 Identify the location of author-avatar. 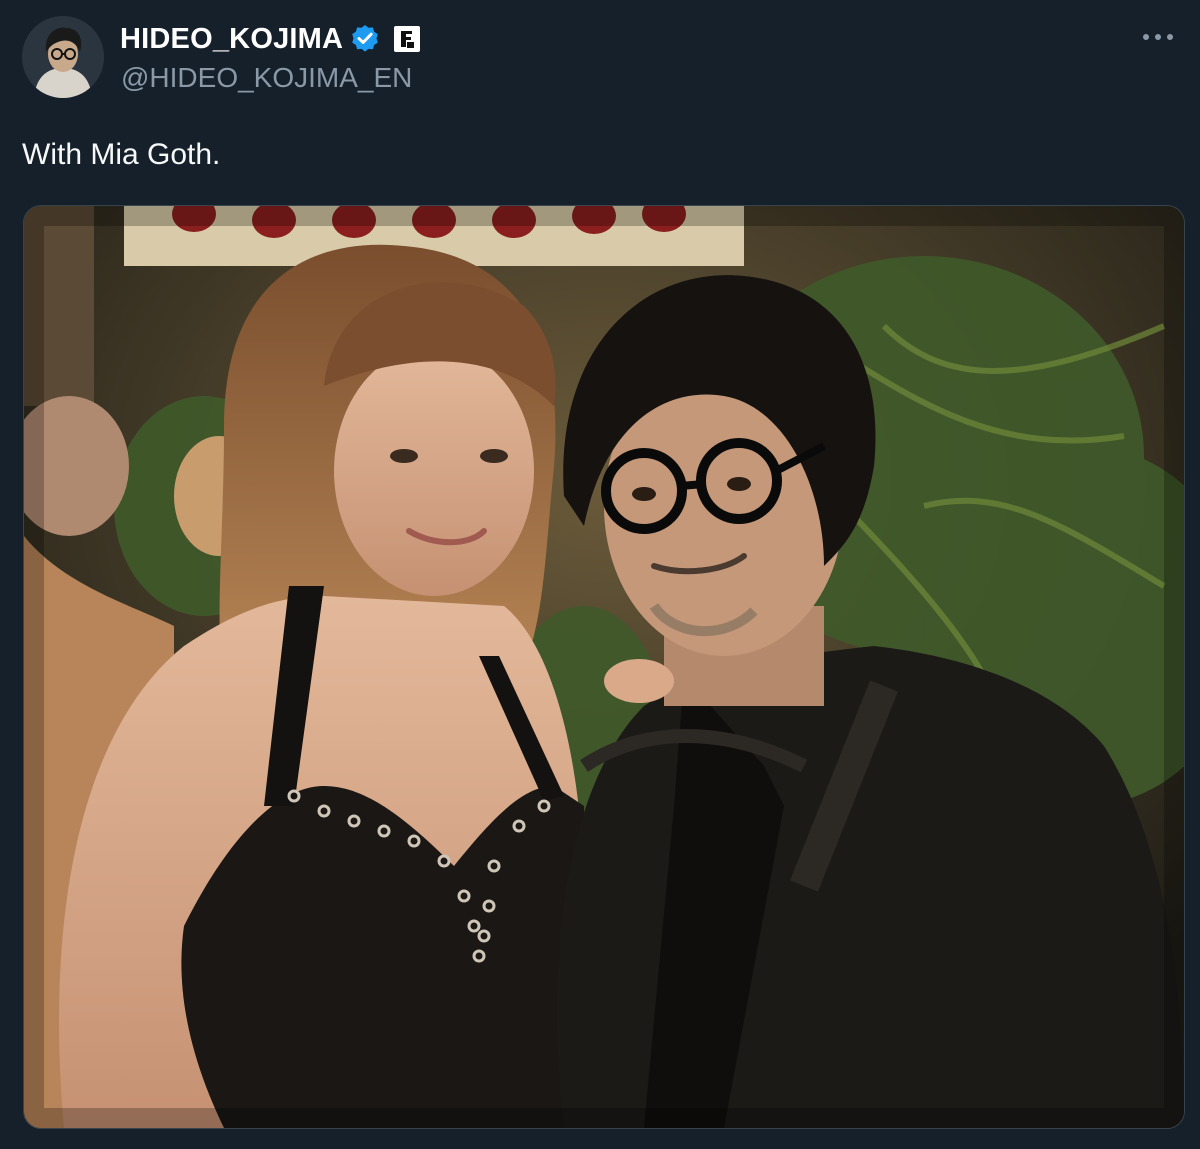
(63, 57).